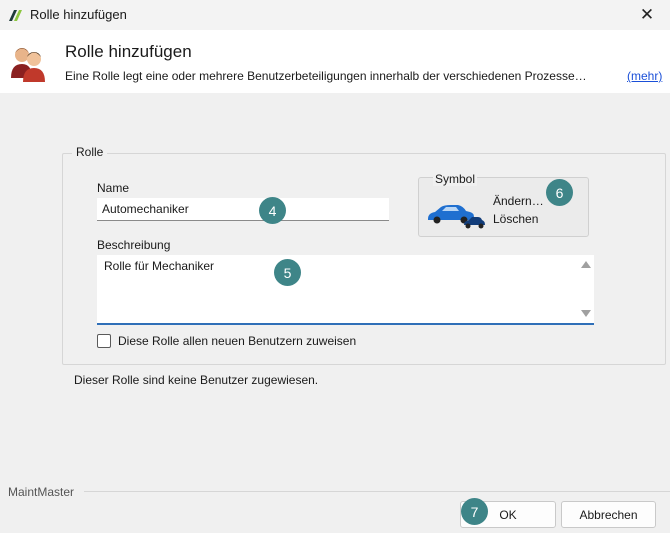 This screenshot has height=533, width=670. What do you see at coordinates (515, 219) in the screenshot?
I see `symbol-delete-link: Löschen` at bounding box center [515, 219].